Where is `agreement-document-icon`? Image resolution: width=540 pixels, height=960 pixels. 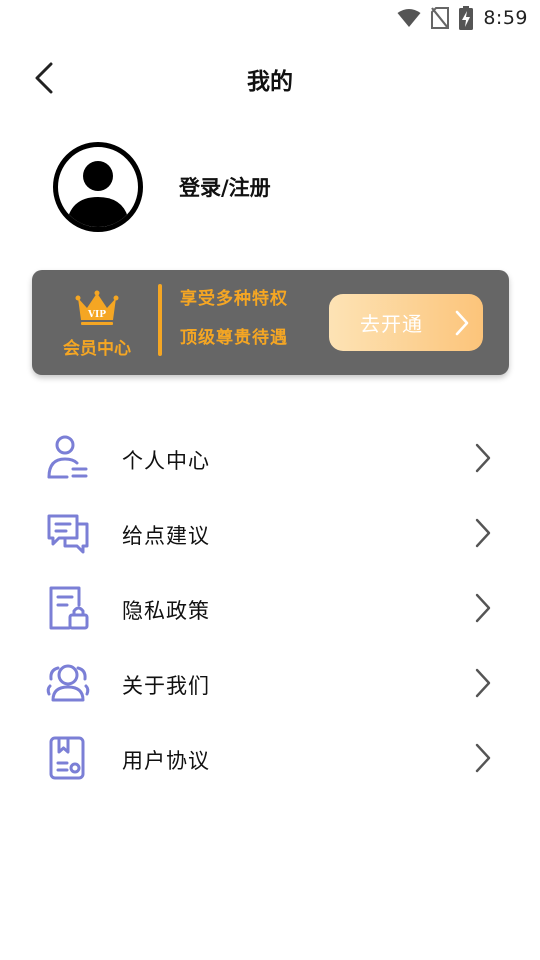 agreement-document-icon is located at coordinates (68, 758).